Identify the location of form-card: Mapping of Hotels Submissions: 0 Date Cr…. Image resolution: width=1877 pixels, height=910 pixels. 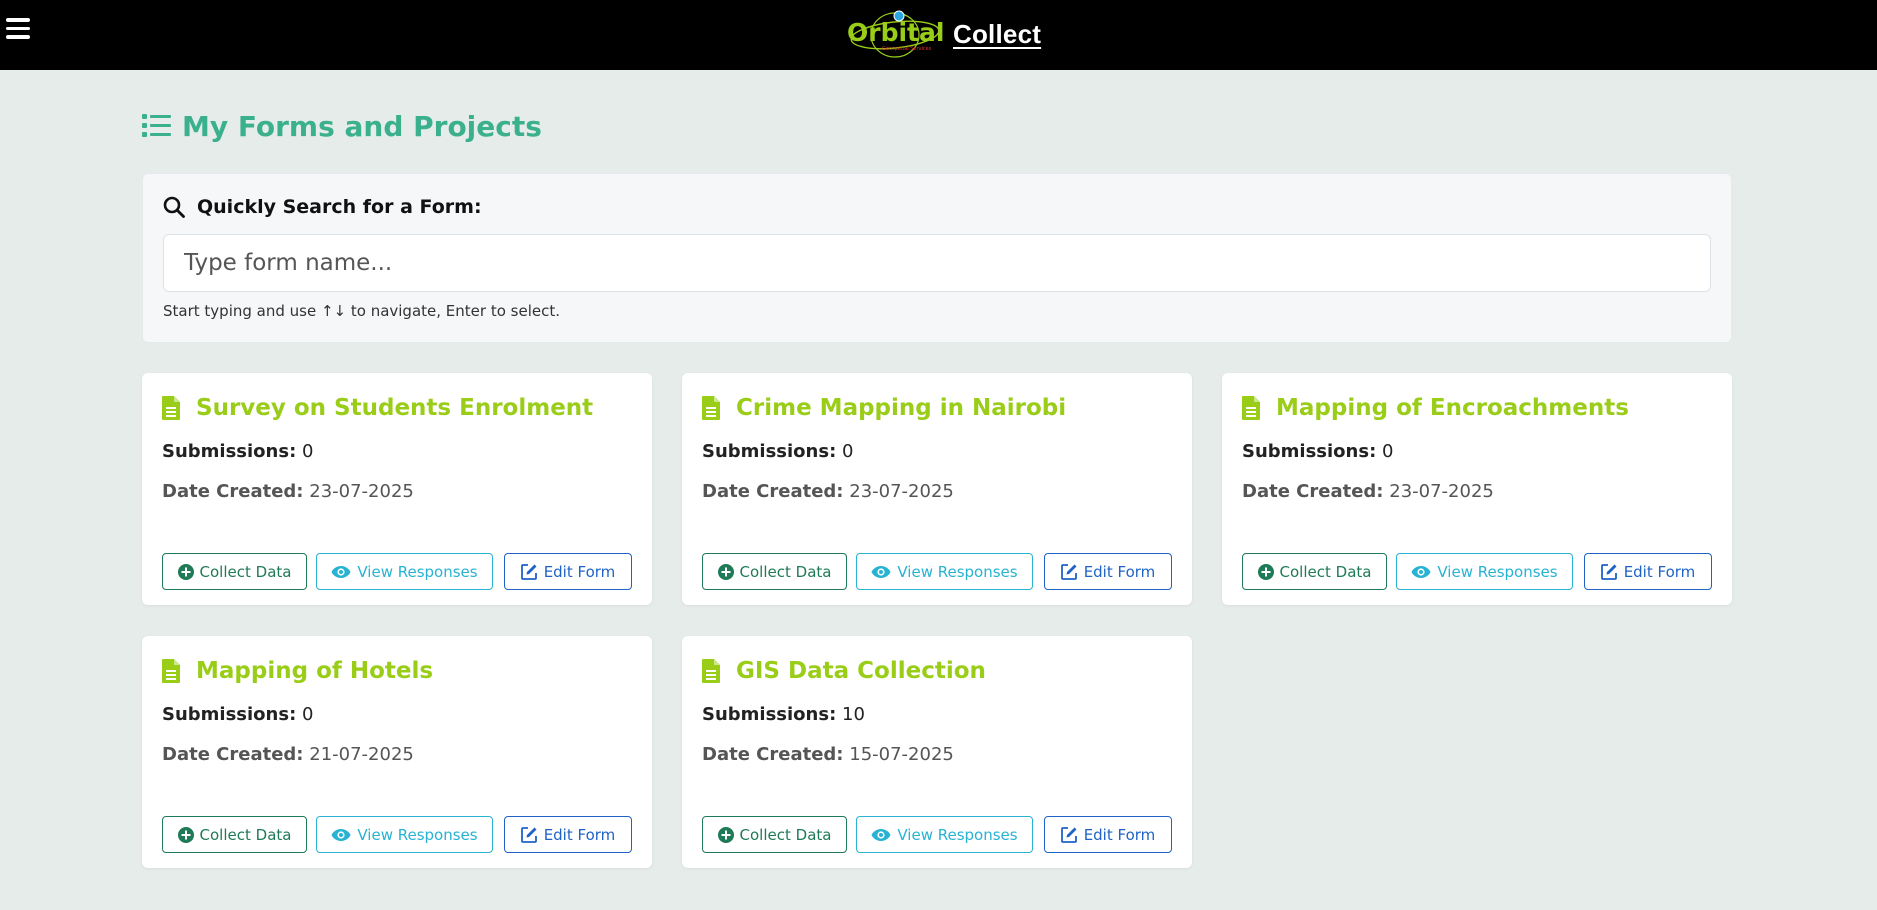
(397, 752).